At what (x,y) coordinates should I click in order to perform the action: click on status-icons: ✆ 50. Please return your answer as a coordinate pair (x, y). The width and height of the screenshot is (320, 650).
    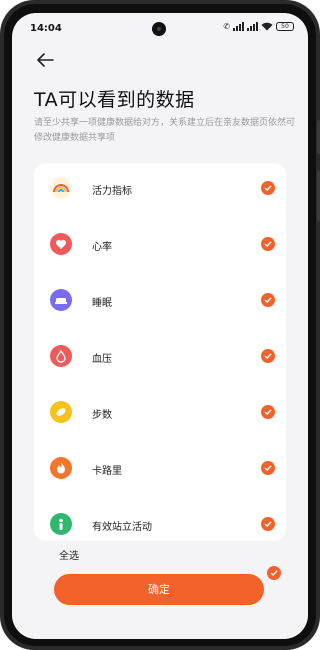
    Looking at the image, I should click on (258, 26).